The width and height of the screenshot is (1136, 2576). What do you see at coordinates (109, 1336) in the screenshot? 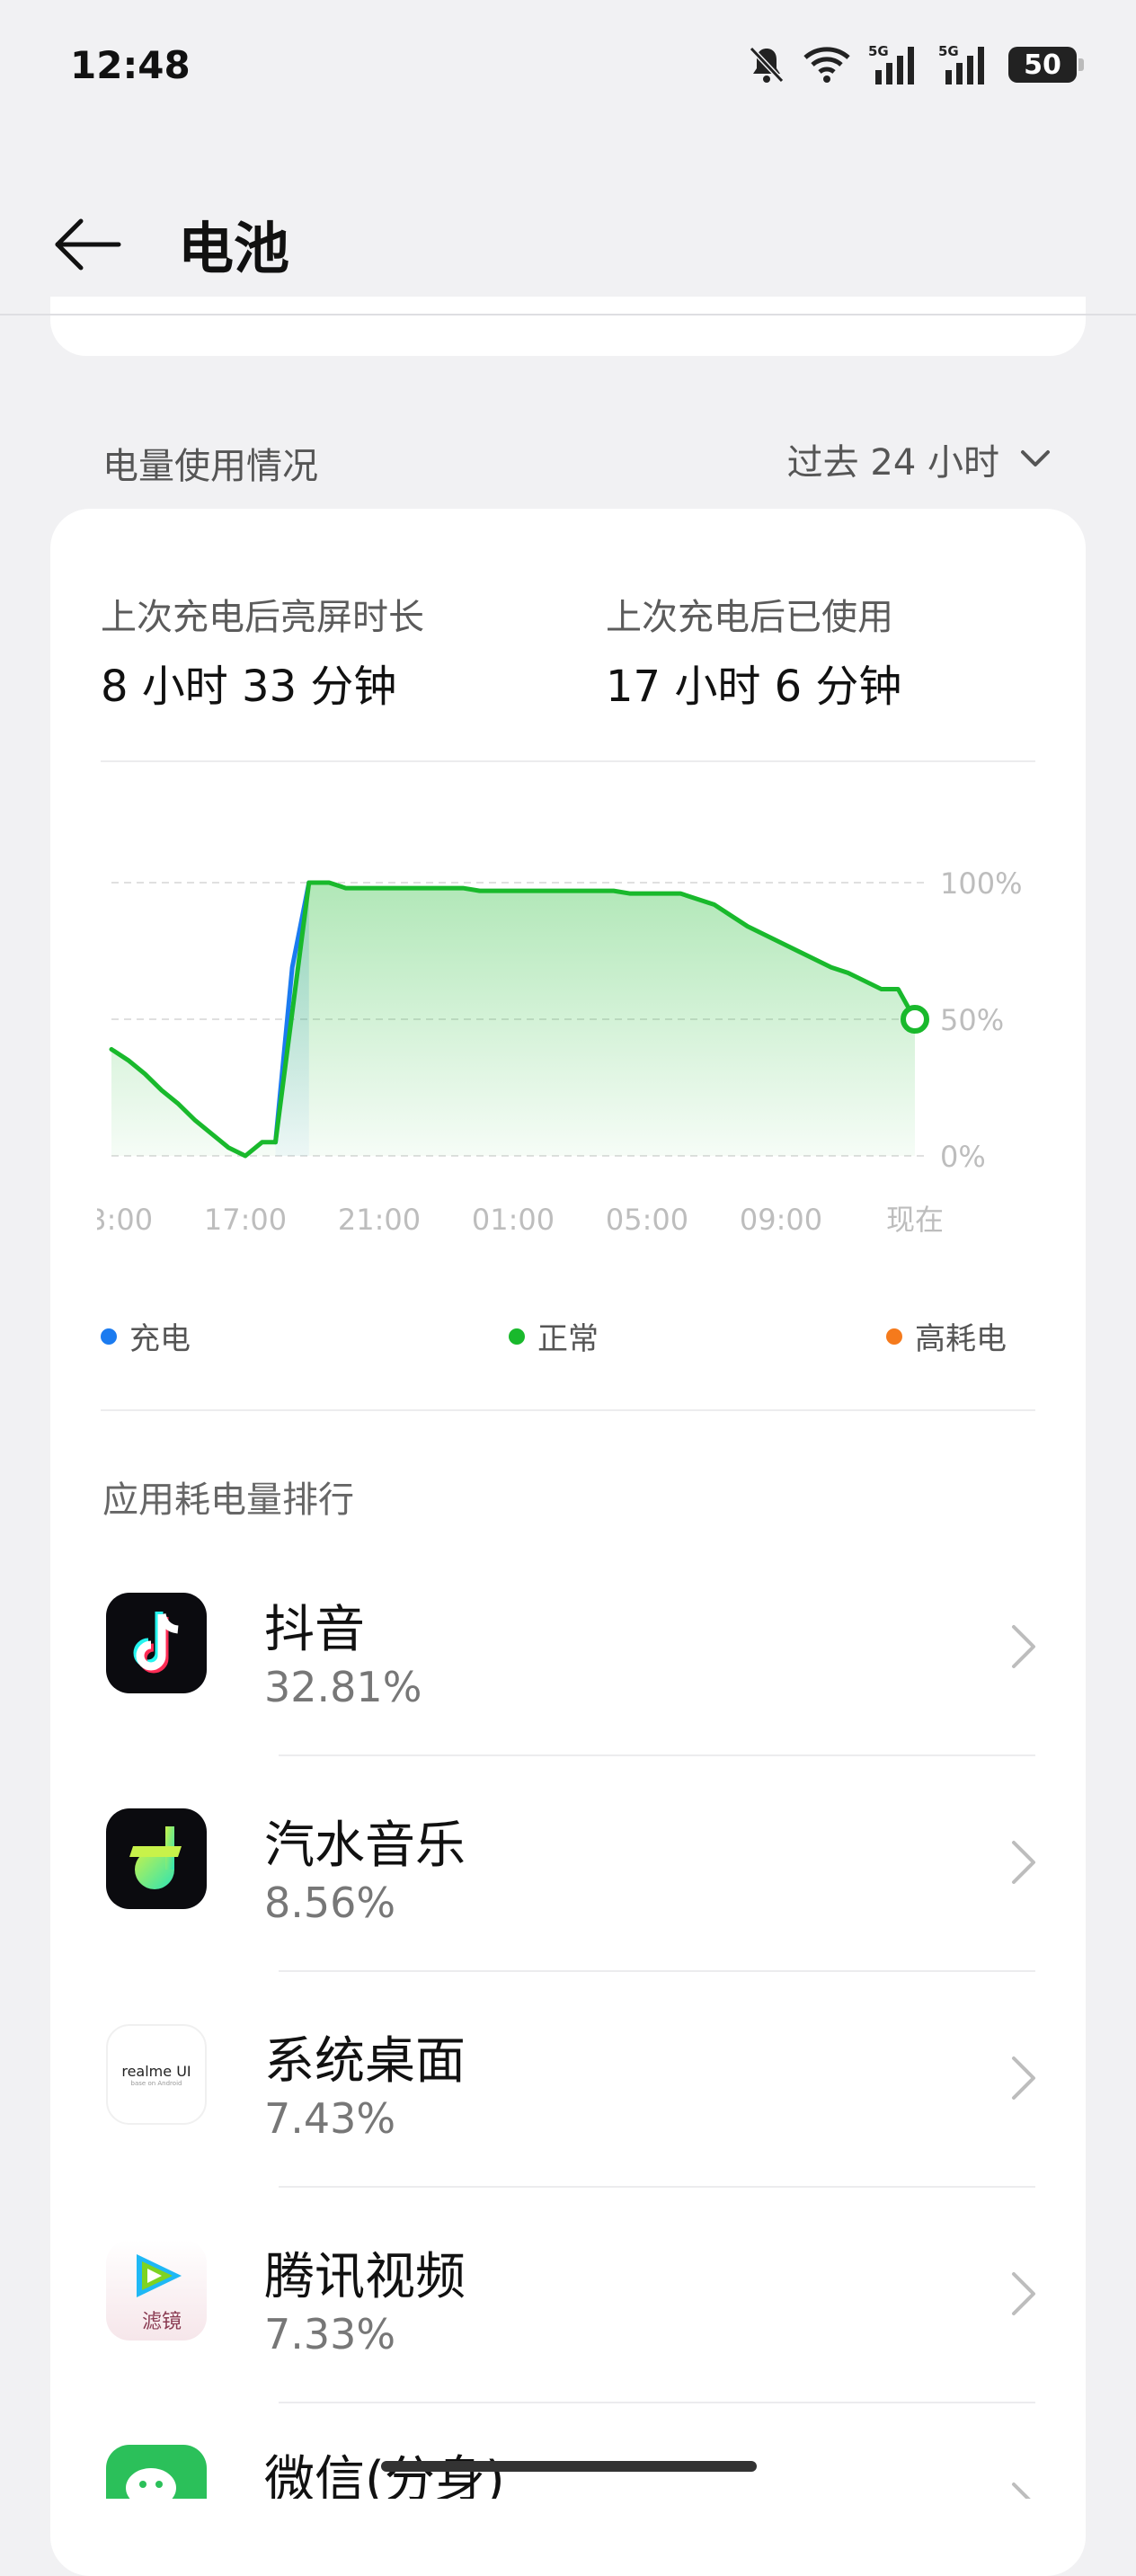
I see `legend-dot-charging` at bounding box center [109, 1336].